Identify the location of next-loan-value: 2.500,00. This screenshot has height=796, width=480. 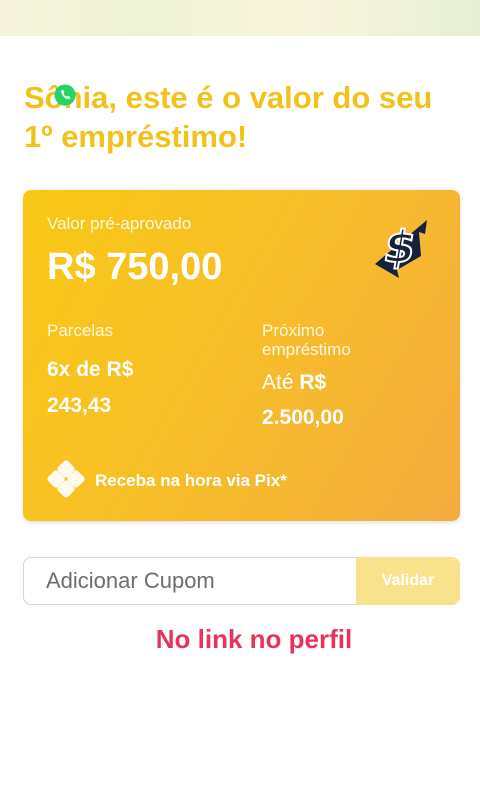
(303, 417).